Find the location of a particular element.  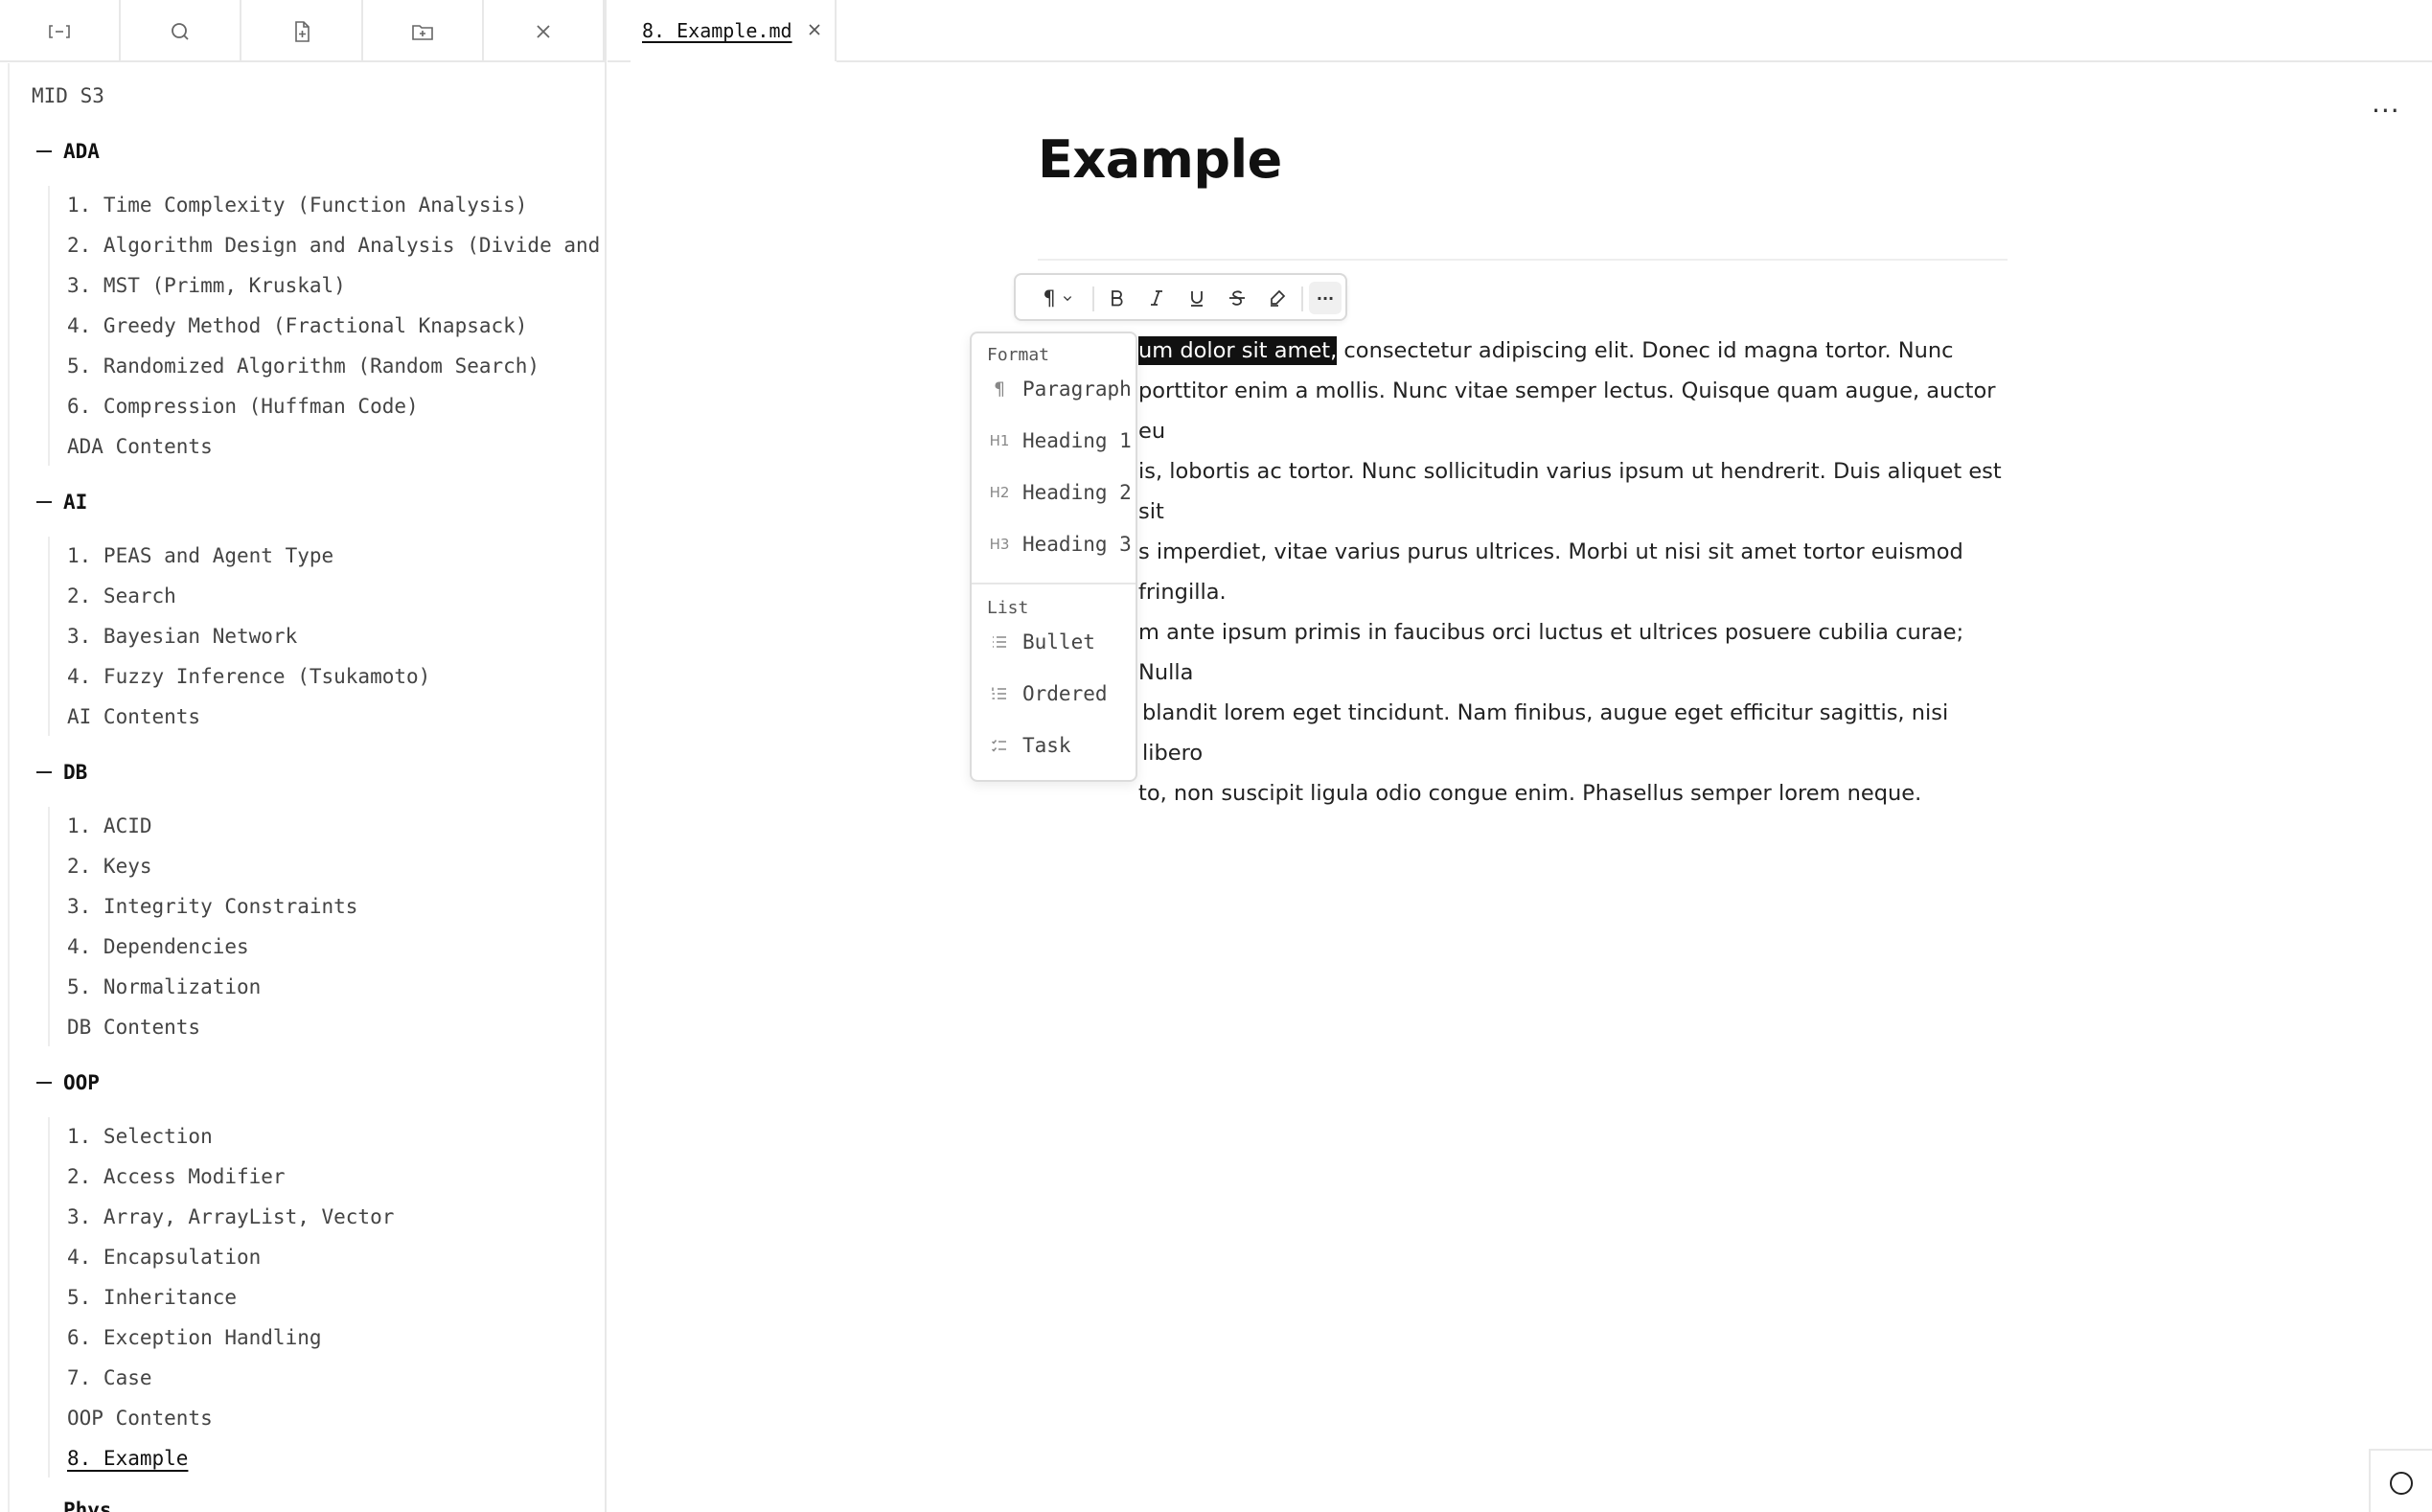

file-item: 3. MST (Primm, Kruskal) is located at coordinates (206, 285).